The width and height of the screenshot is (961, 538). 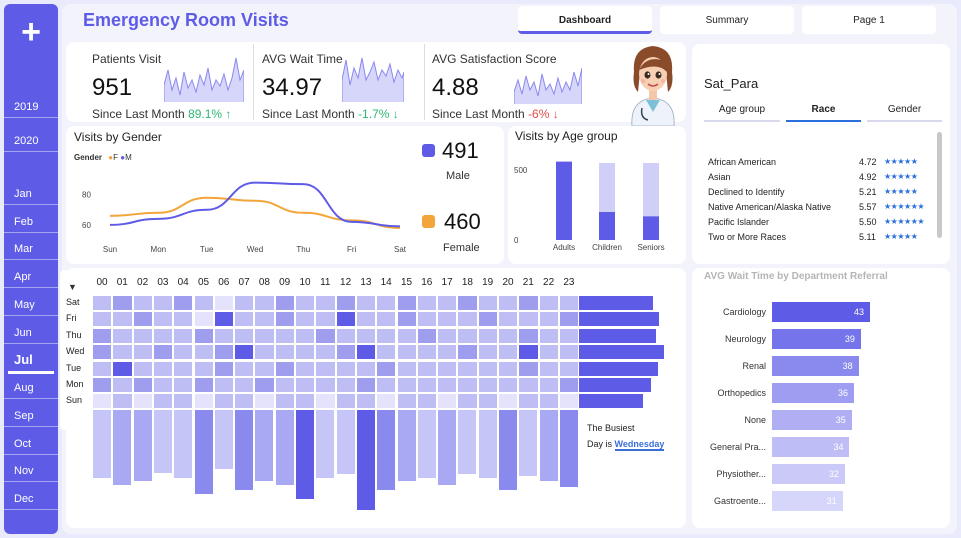 I want to click on sidebar-item-month: Apr, so click(x=31, y=277).